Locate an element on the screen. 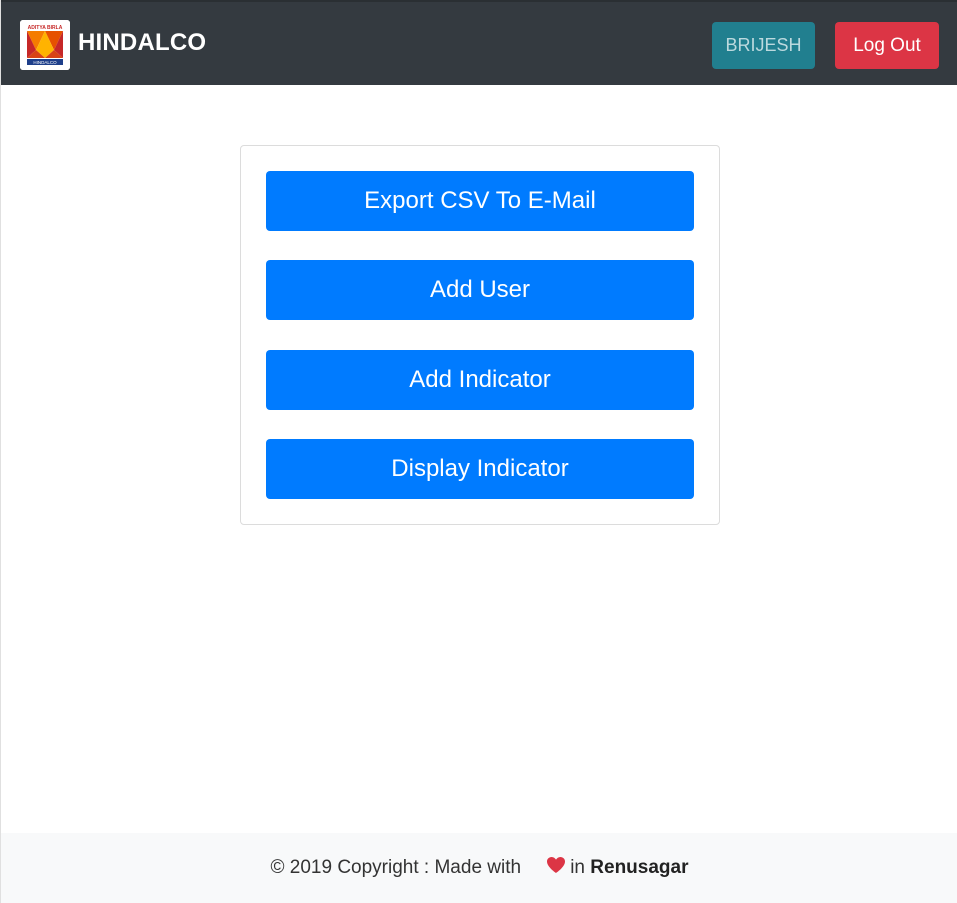  brand-logo: ADITYA BIRLA HINDALCO is located at coordinates (45, 45).